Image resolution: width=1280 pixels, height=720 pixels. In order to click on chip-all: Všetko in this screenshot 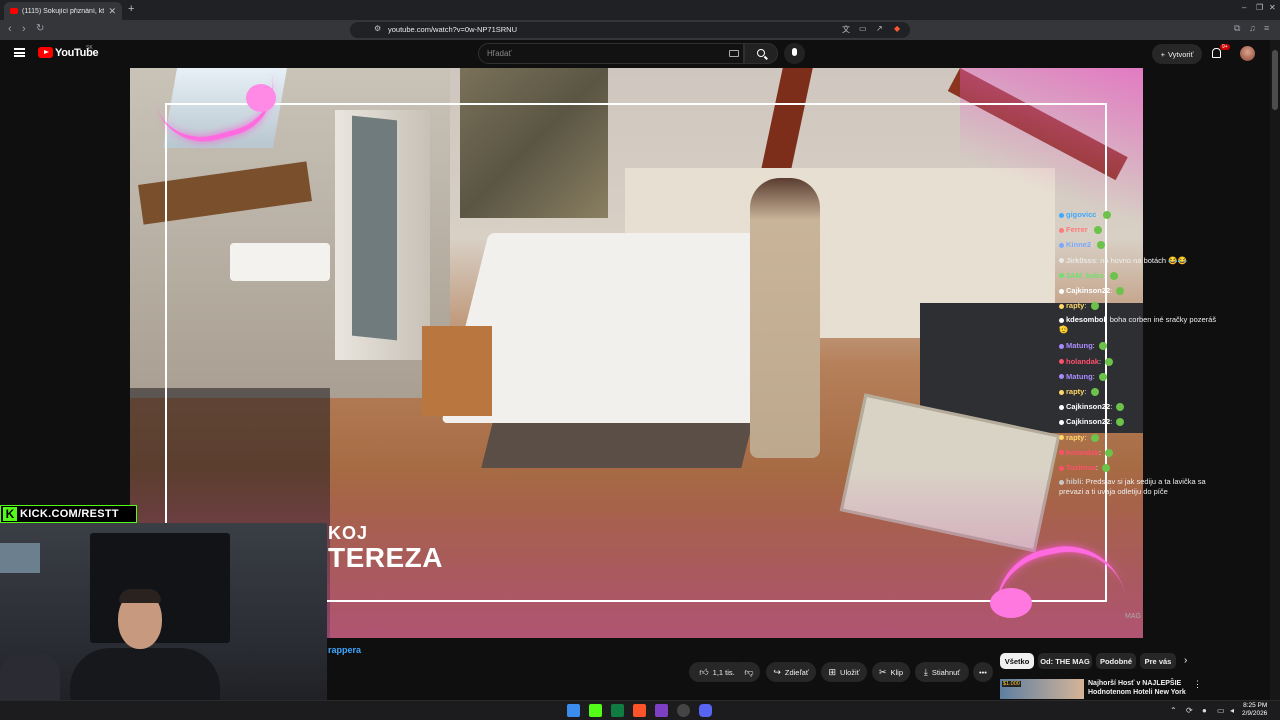, I will do `click(1017, 661)`.